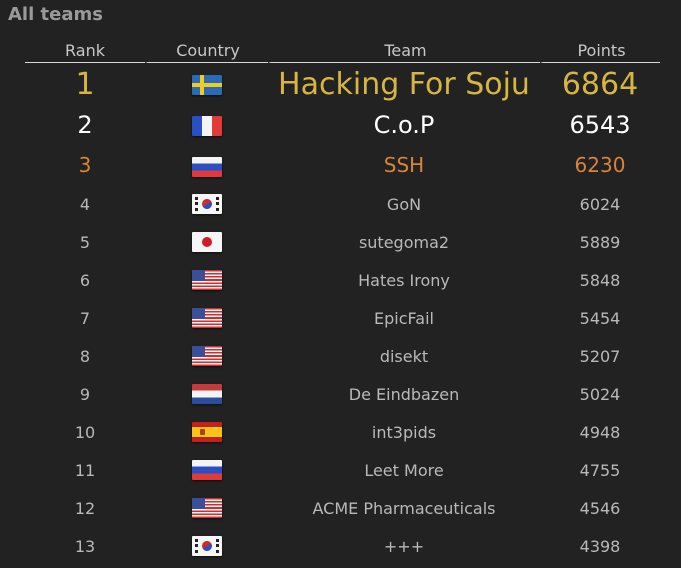  I want to click on points-cell: 6543, so click(600, 125).